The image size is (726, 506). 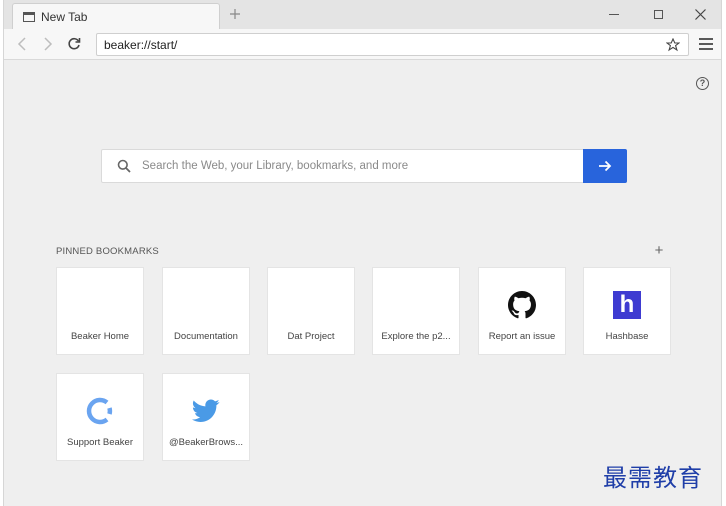 What do you see at coordinates (206, 311) in the screenshot?
I see `pinned-bookmark-tile: Documentation` at bounding box center [206, 311].